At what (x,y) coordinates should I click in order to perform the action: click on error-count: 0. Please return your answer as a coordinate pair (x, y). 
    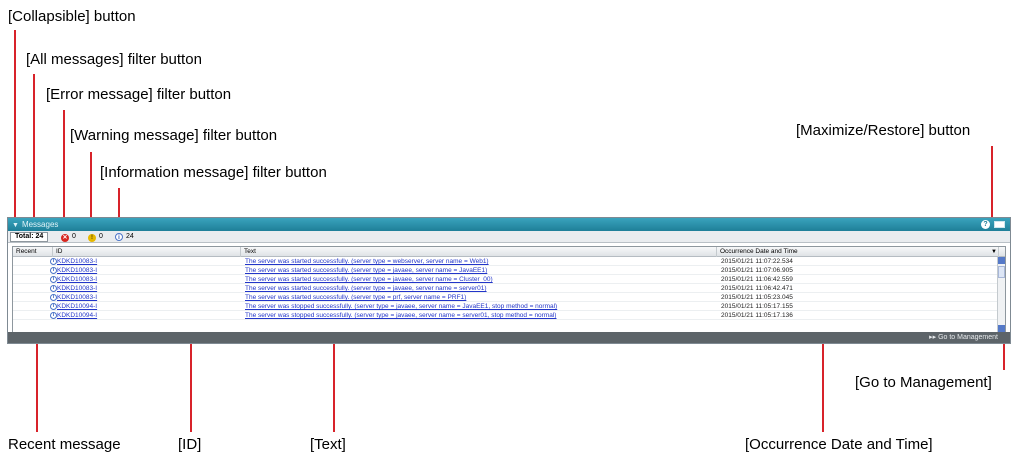
    Looking at the image, I should click on (74, 236).